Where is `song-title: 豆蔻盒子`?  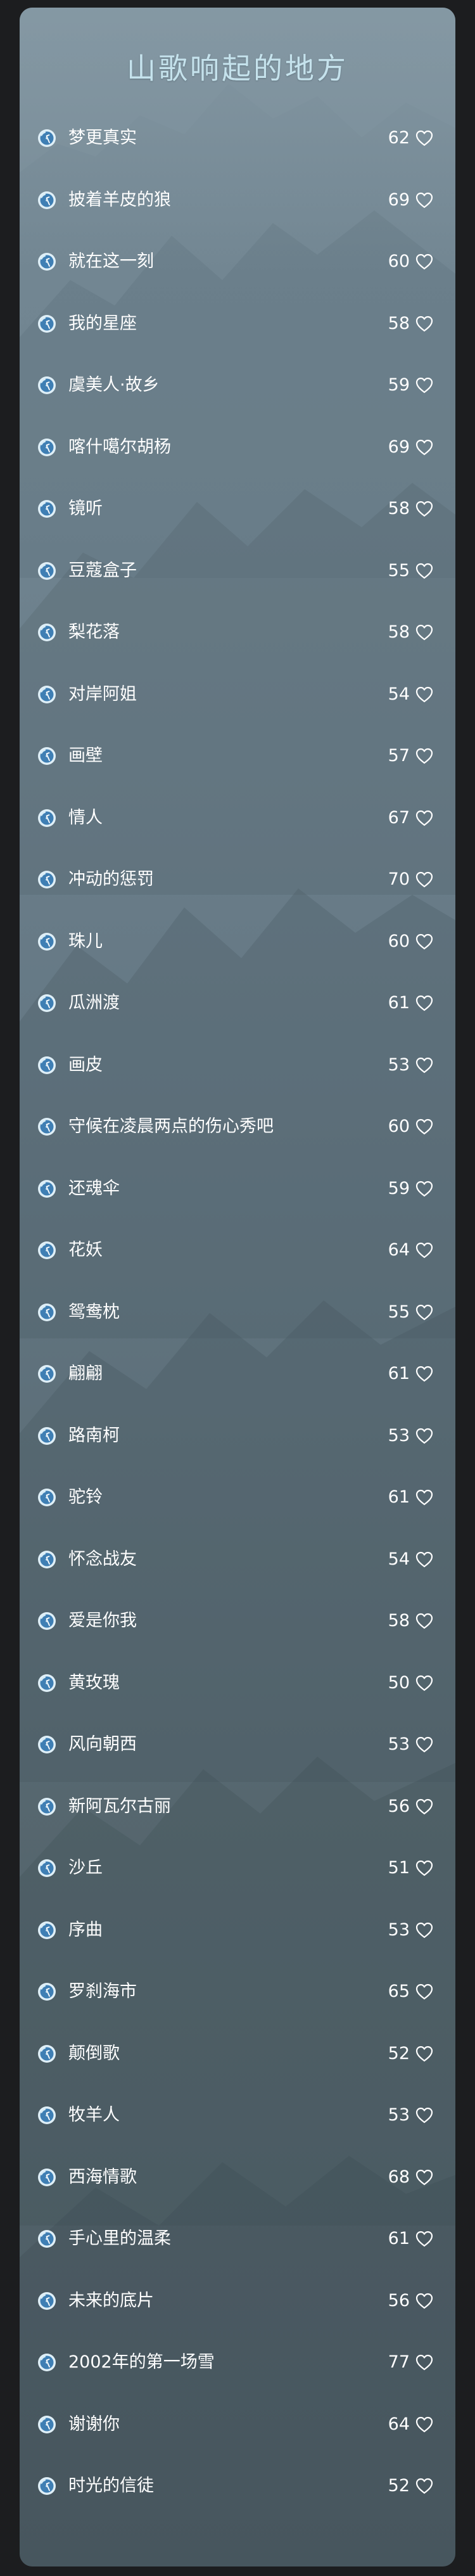 song-title: 豆蔻盒子 is located at coordinates (102, 570).